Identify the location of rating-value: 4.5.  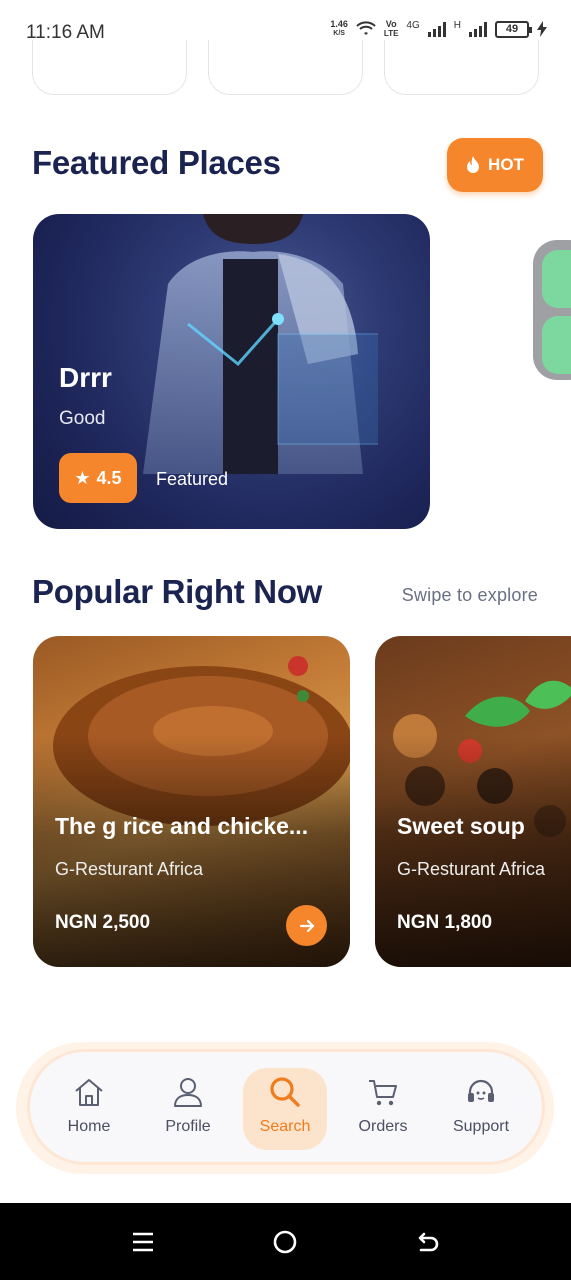
(109, 477).